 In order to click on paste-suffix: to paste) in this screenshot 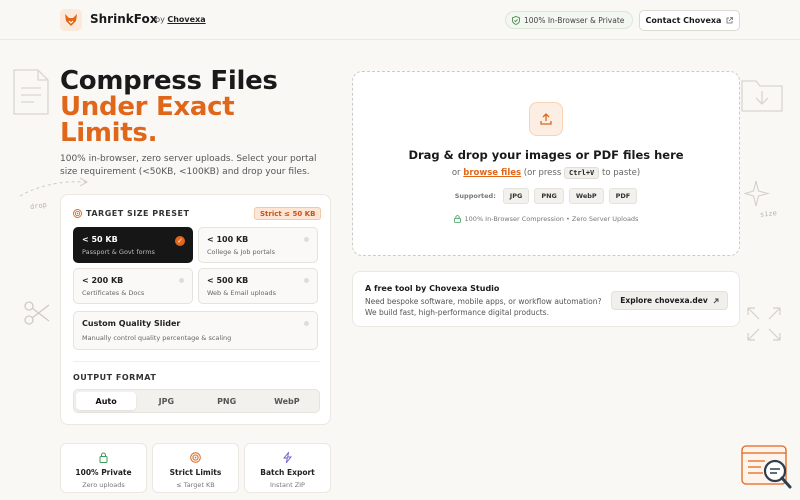, I will do `click(621, 173)`.